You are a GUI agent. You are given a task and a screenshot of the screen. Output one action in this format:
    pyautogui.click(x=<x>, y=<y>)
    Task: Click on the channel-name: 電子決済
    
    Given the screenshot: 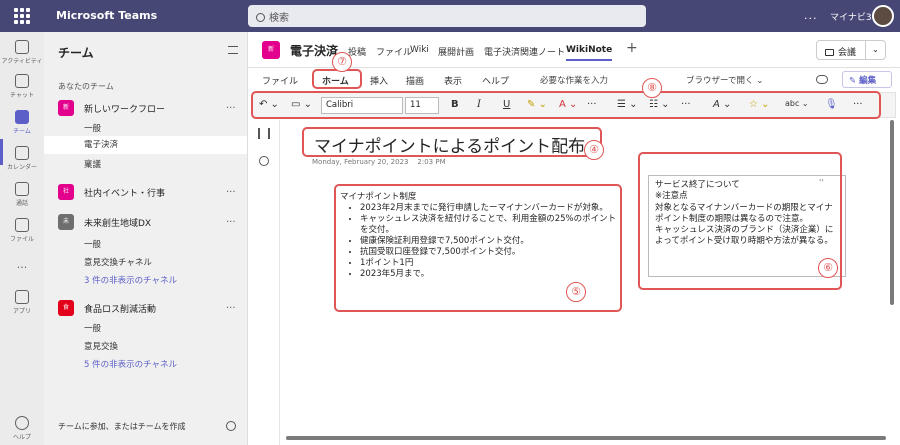 What is the action you would take?
    pyautogui.click(x=314, y=51)
    